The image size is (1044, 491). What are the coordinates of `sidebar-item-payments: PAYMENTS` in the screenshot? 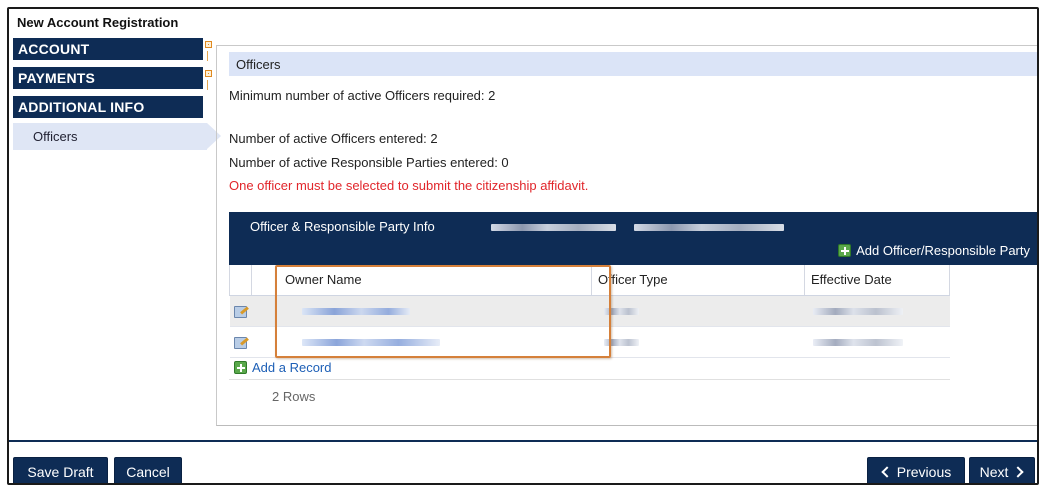 It's located at (112, 78).